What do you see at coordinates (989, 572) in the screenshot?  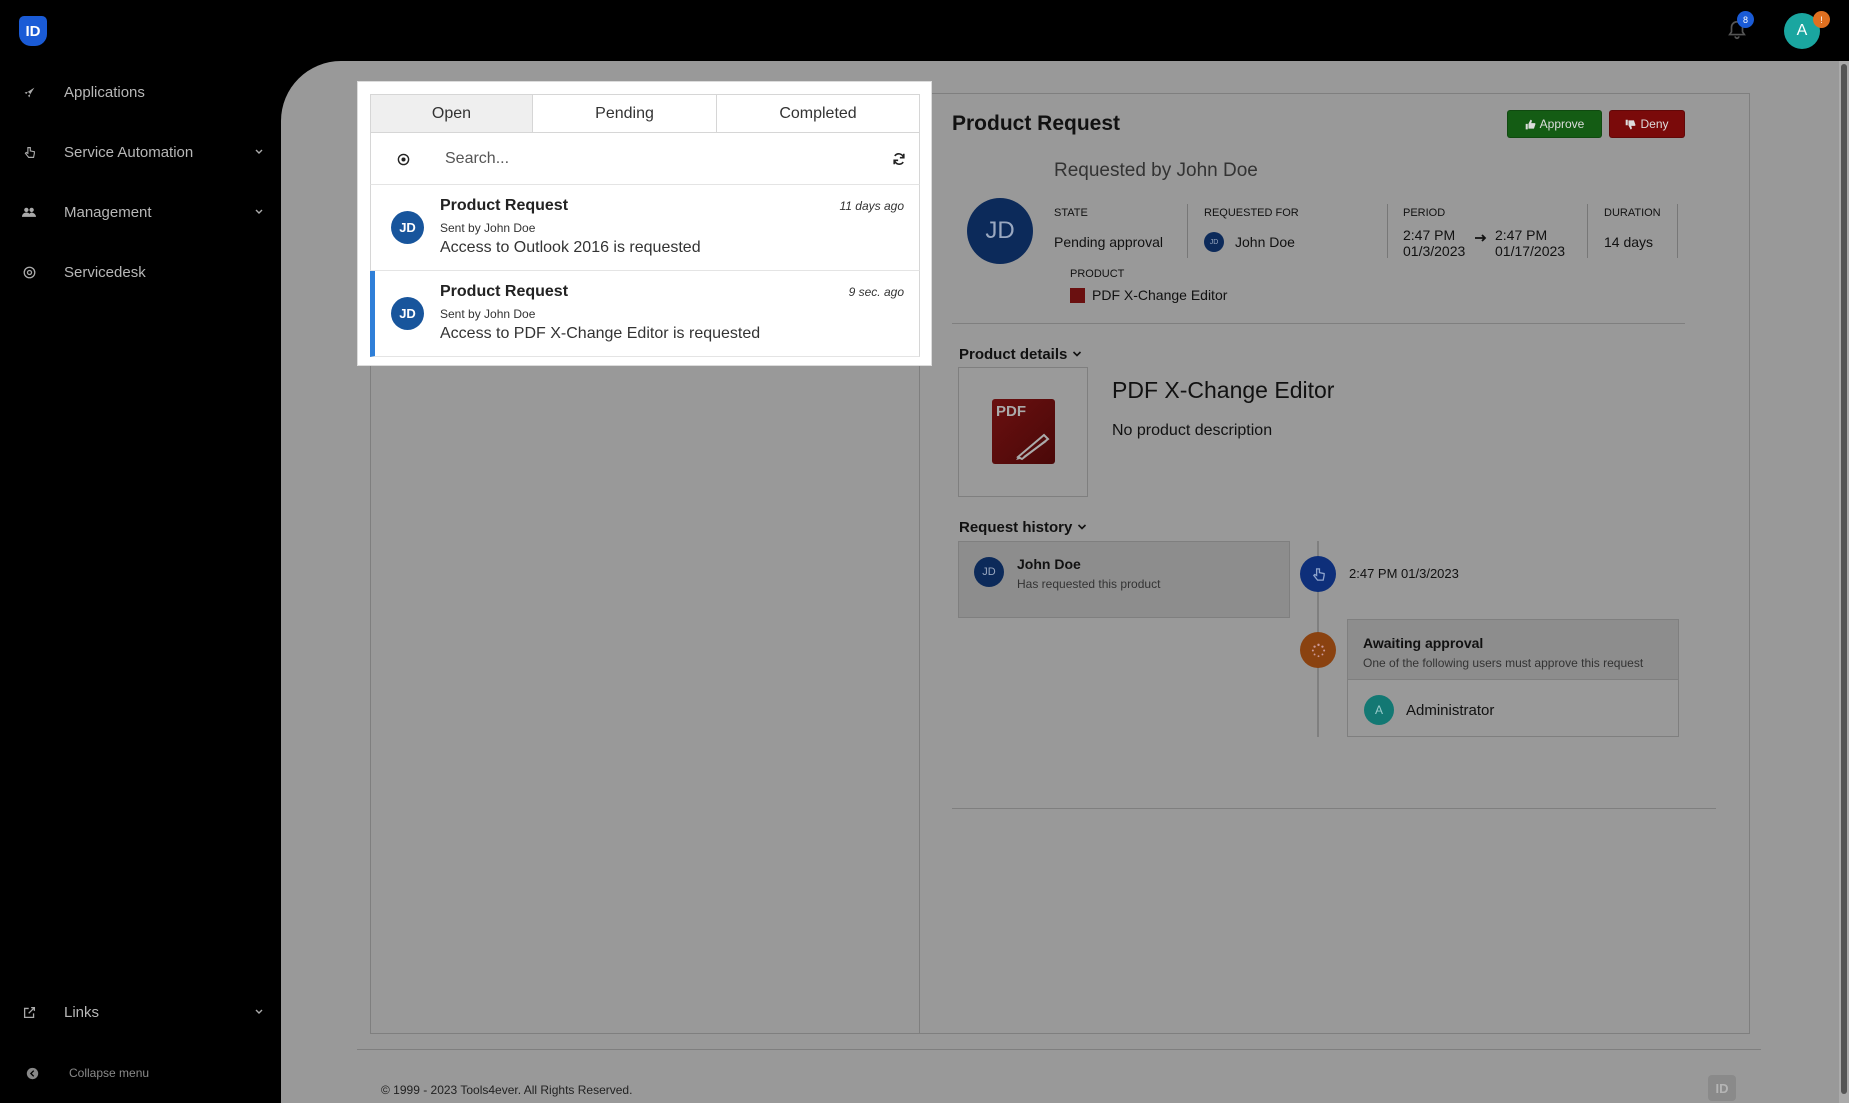 I see `history-avatar: JD` at bounding box center [989, 572].